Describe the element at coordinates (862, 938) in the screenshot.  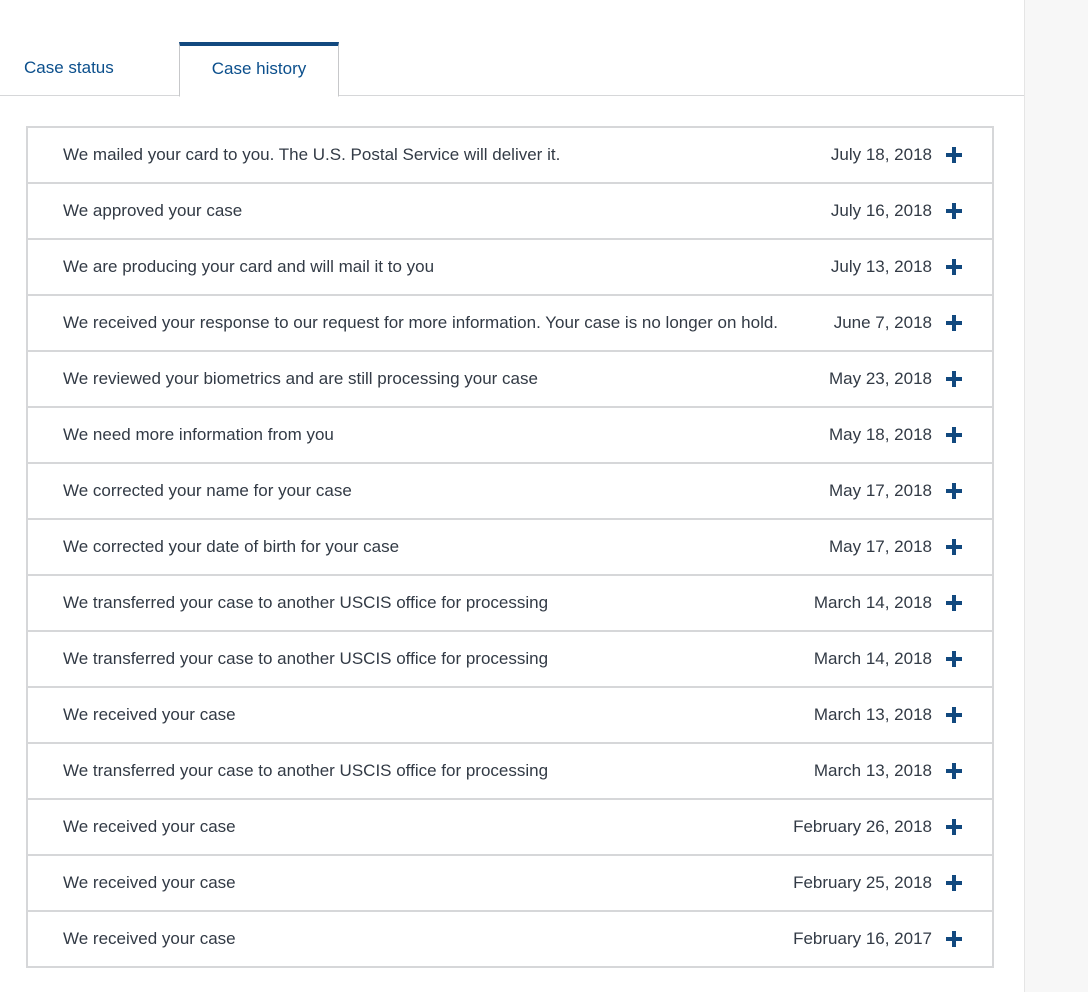
I see `history-item-date: February 16, 2017` at that location.